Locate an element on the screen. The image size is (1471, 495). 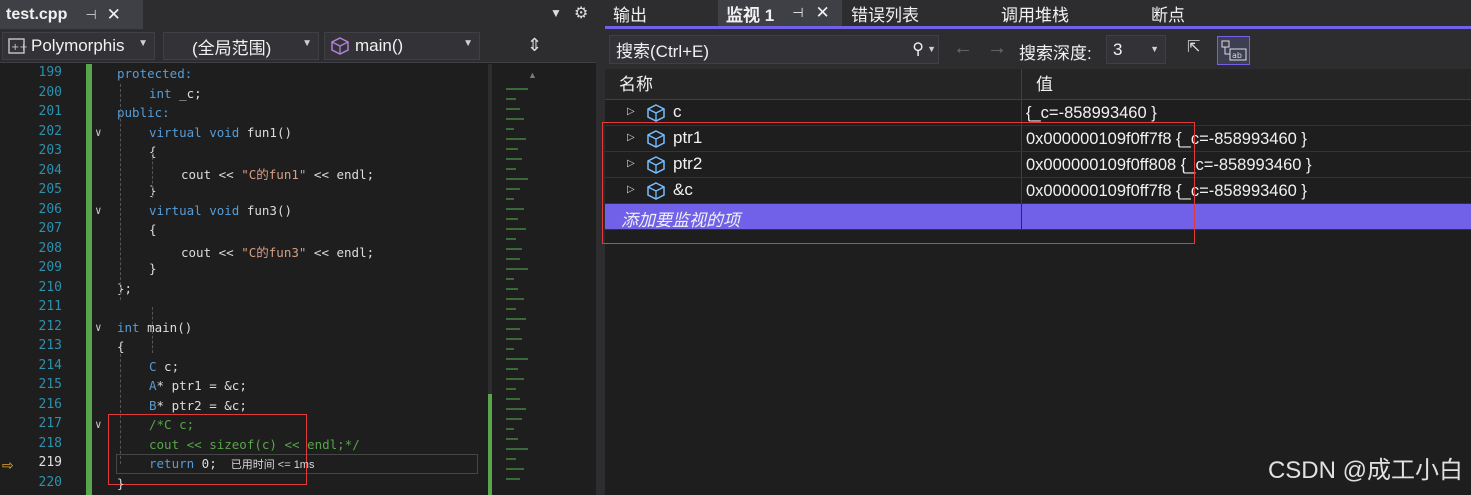
tab-breakpoints: 断点 is located at coordinates (1197, 13).